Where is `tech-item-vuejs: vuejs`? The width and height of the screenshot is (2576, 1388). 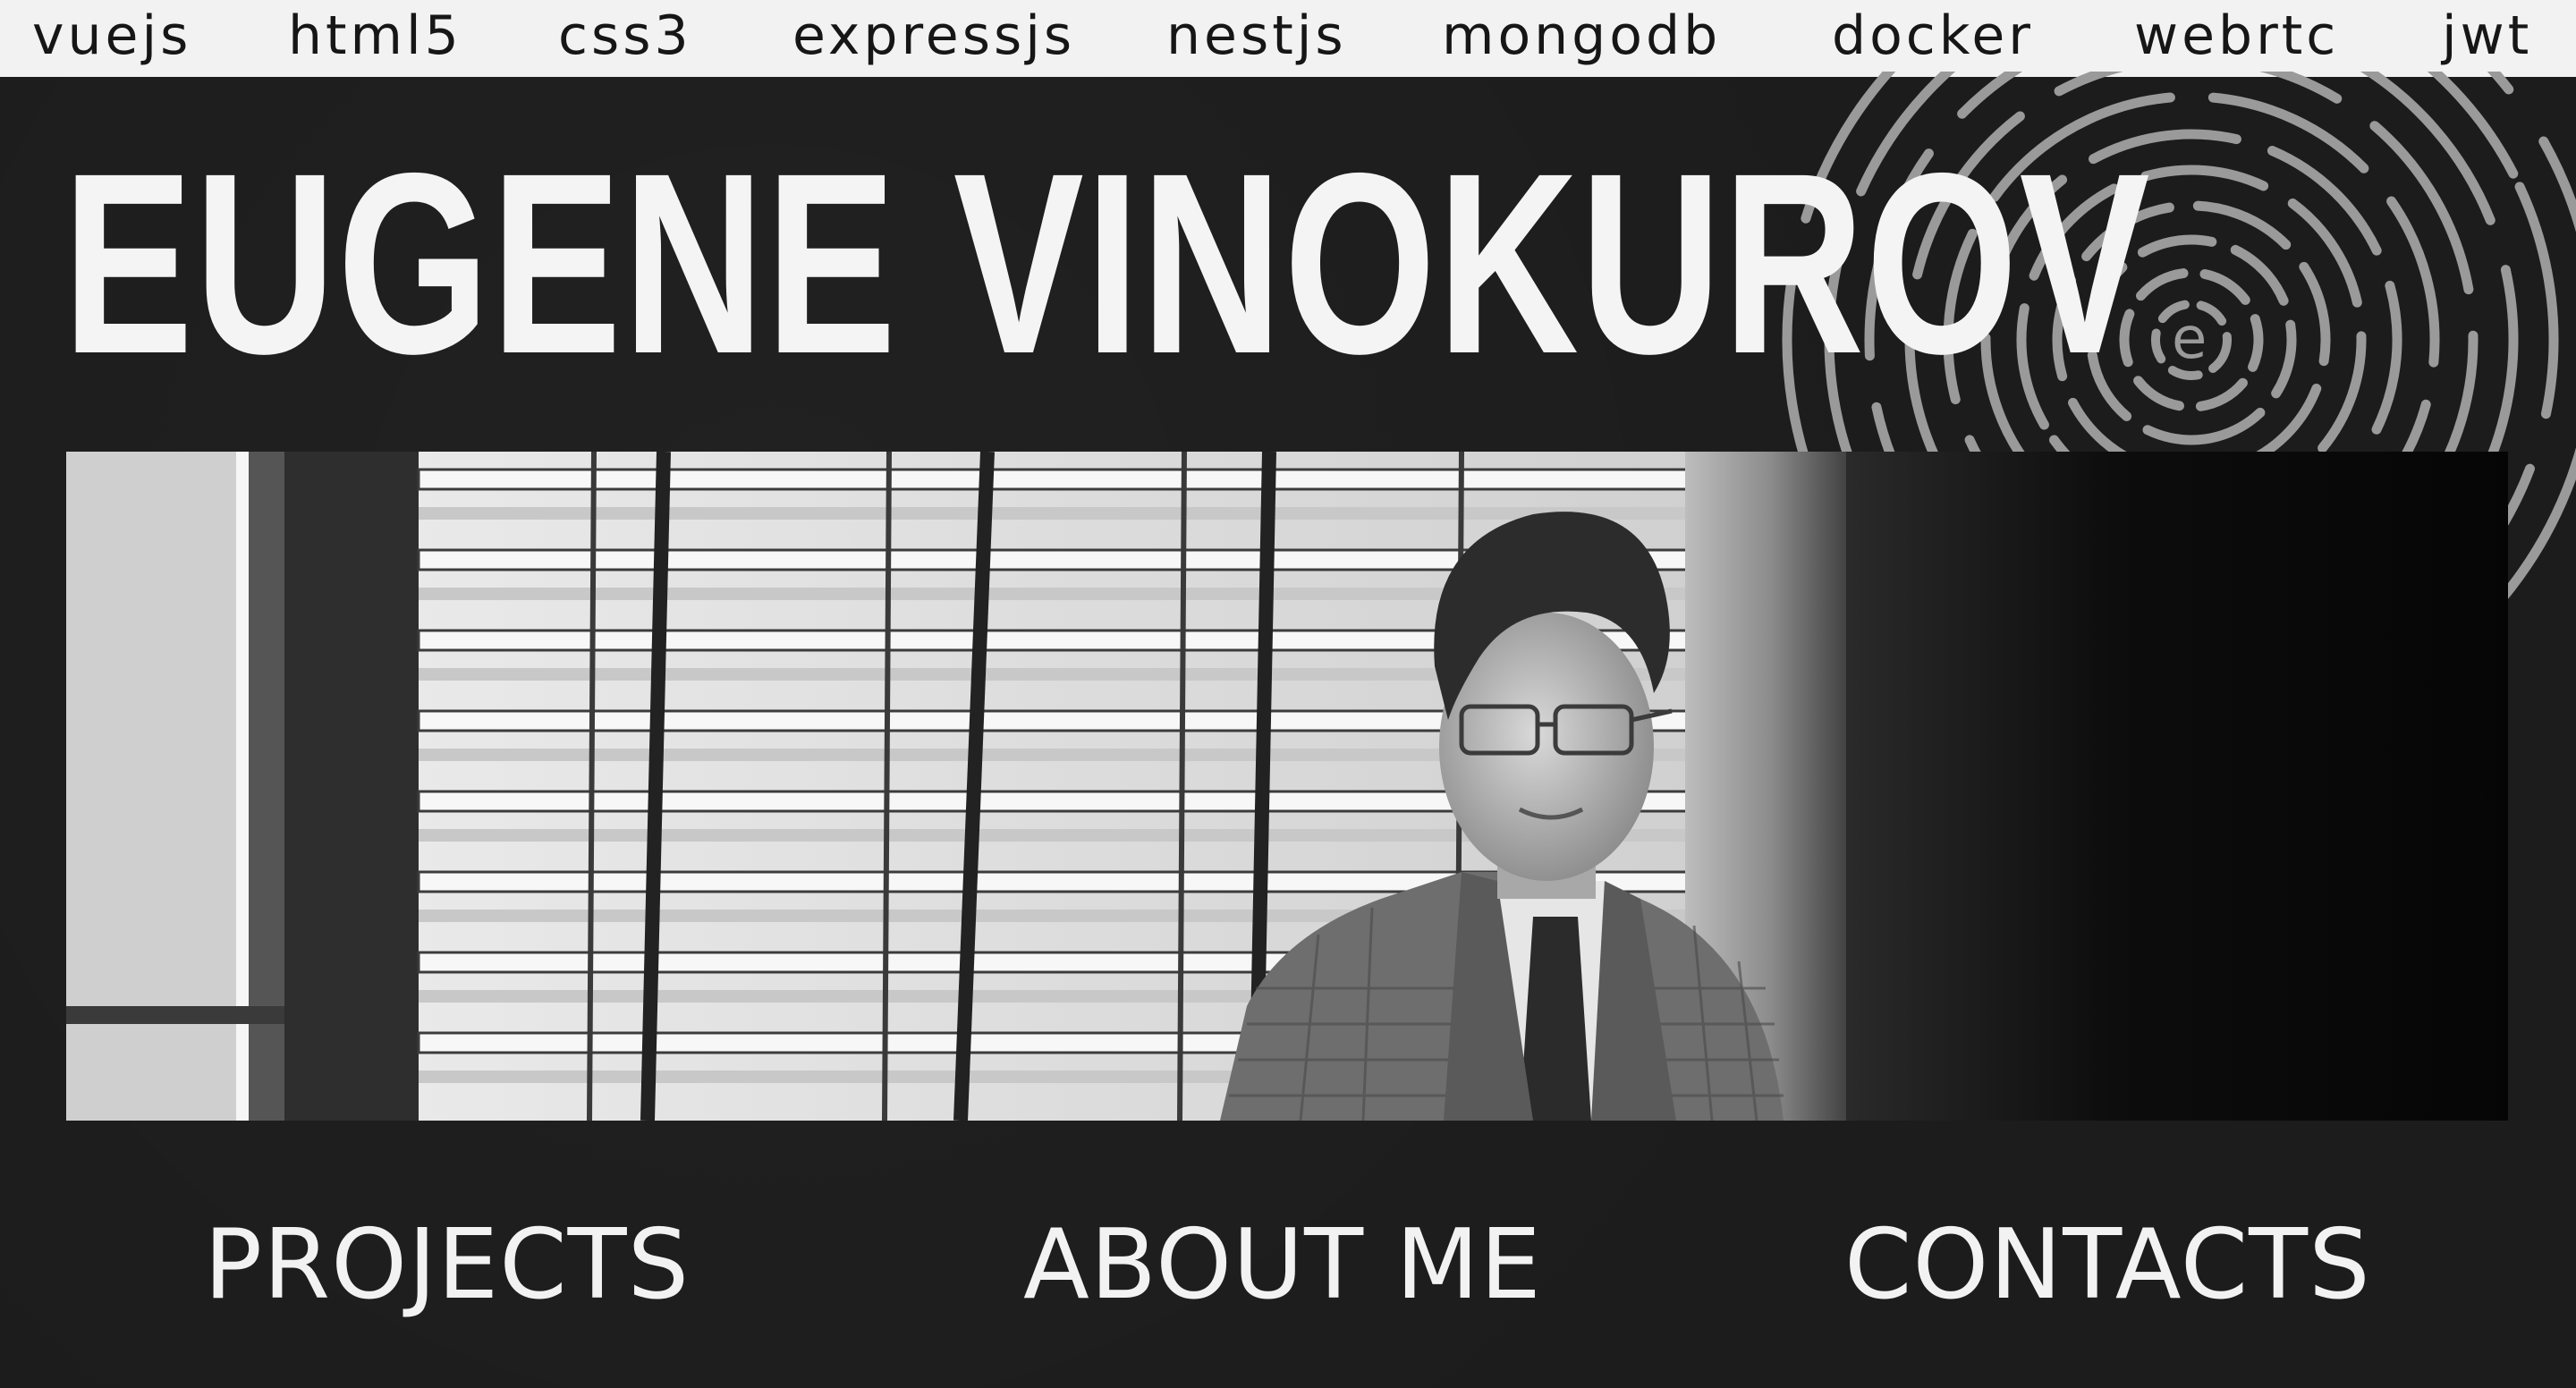 tech-item-vuejs: vuejs is located at coordinates (112, 36).